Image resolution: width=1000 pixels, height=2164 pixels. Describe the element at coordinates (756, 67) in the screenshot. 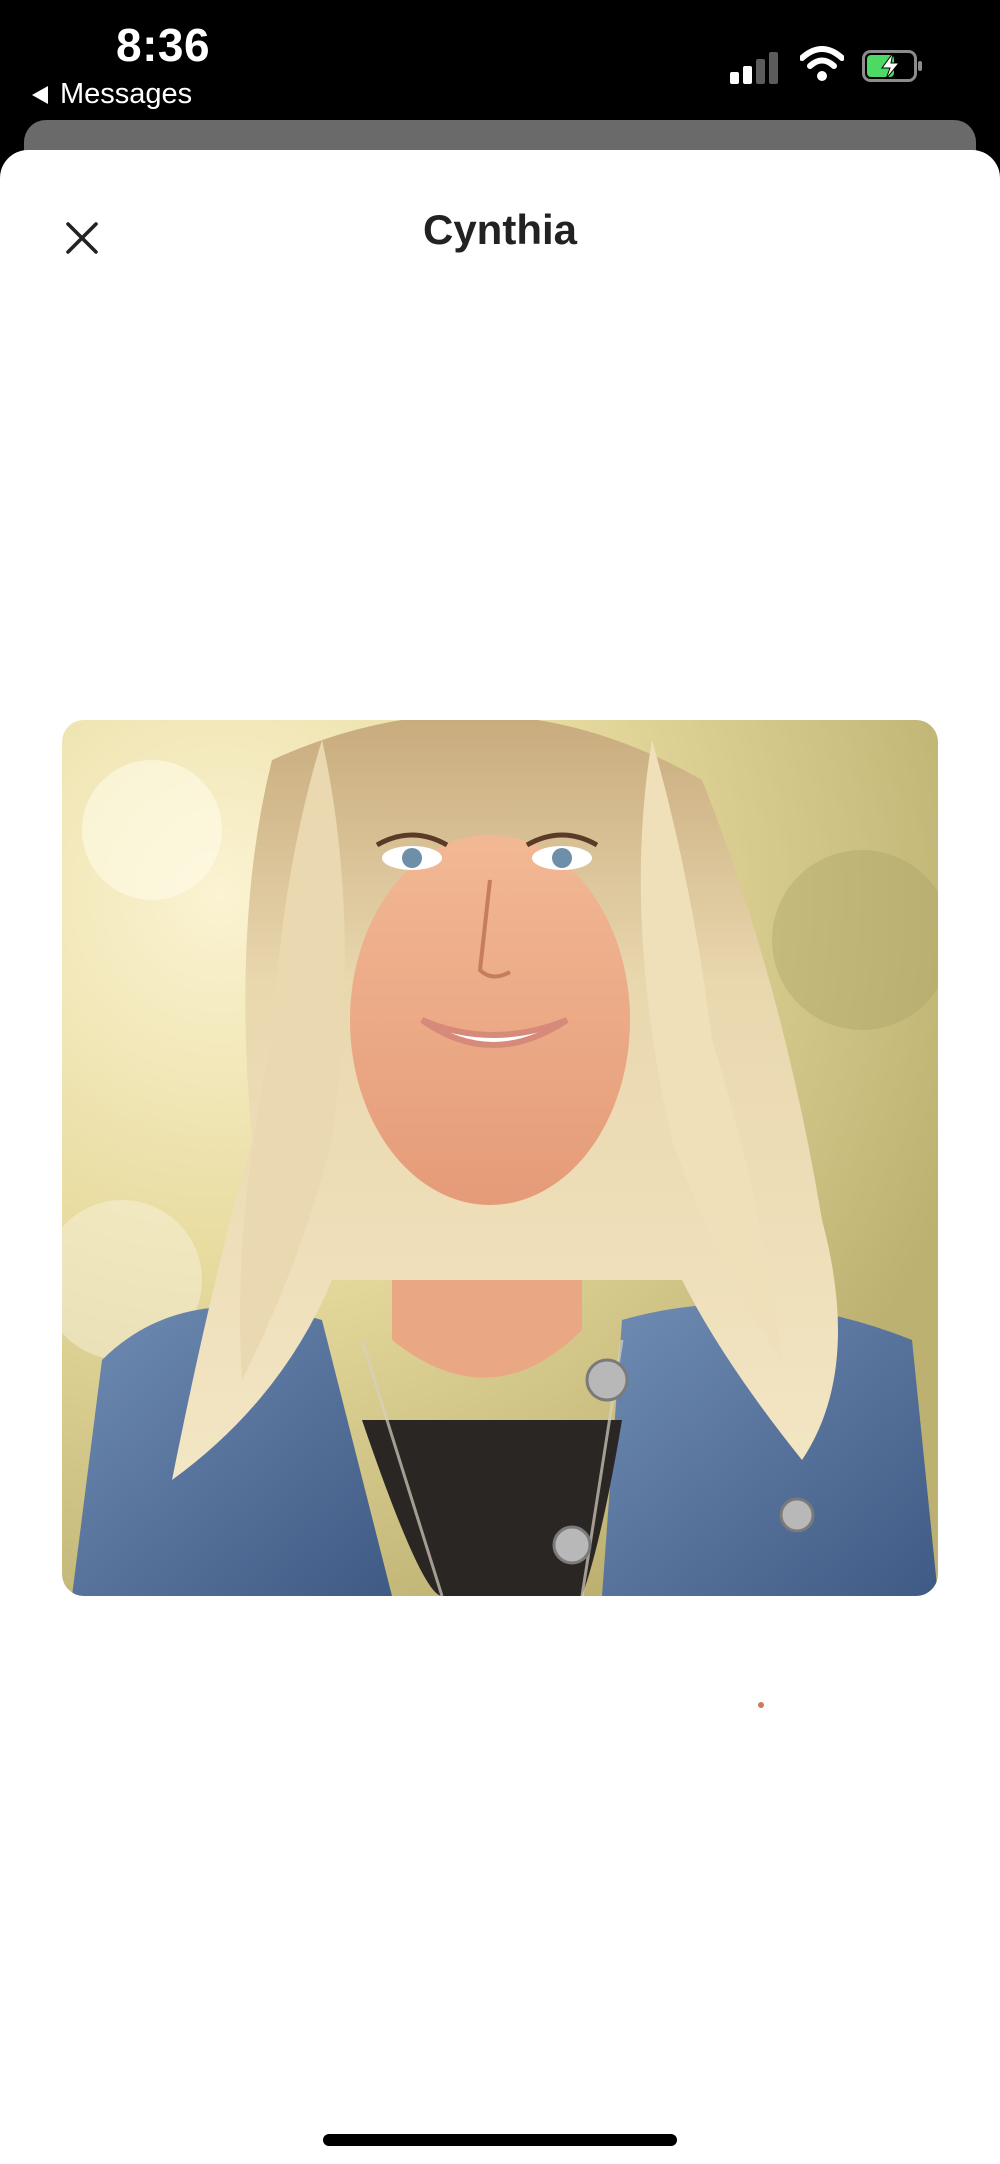

I see `cellular-signal-icon` at that location.